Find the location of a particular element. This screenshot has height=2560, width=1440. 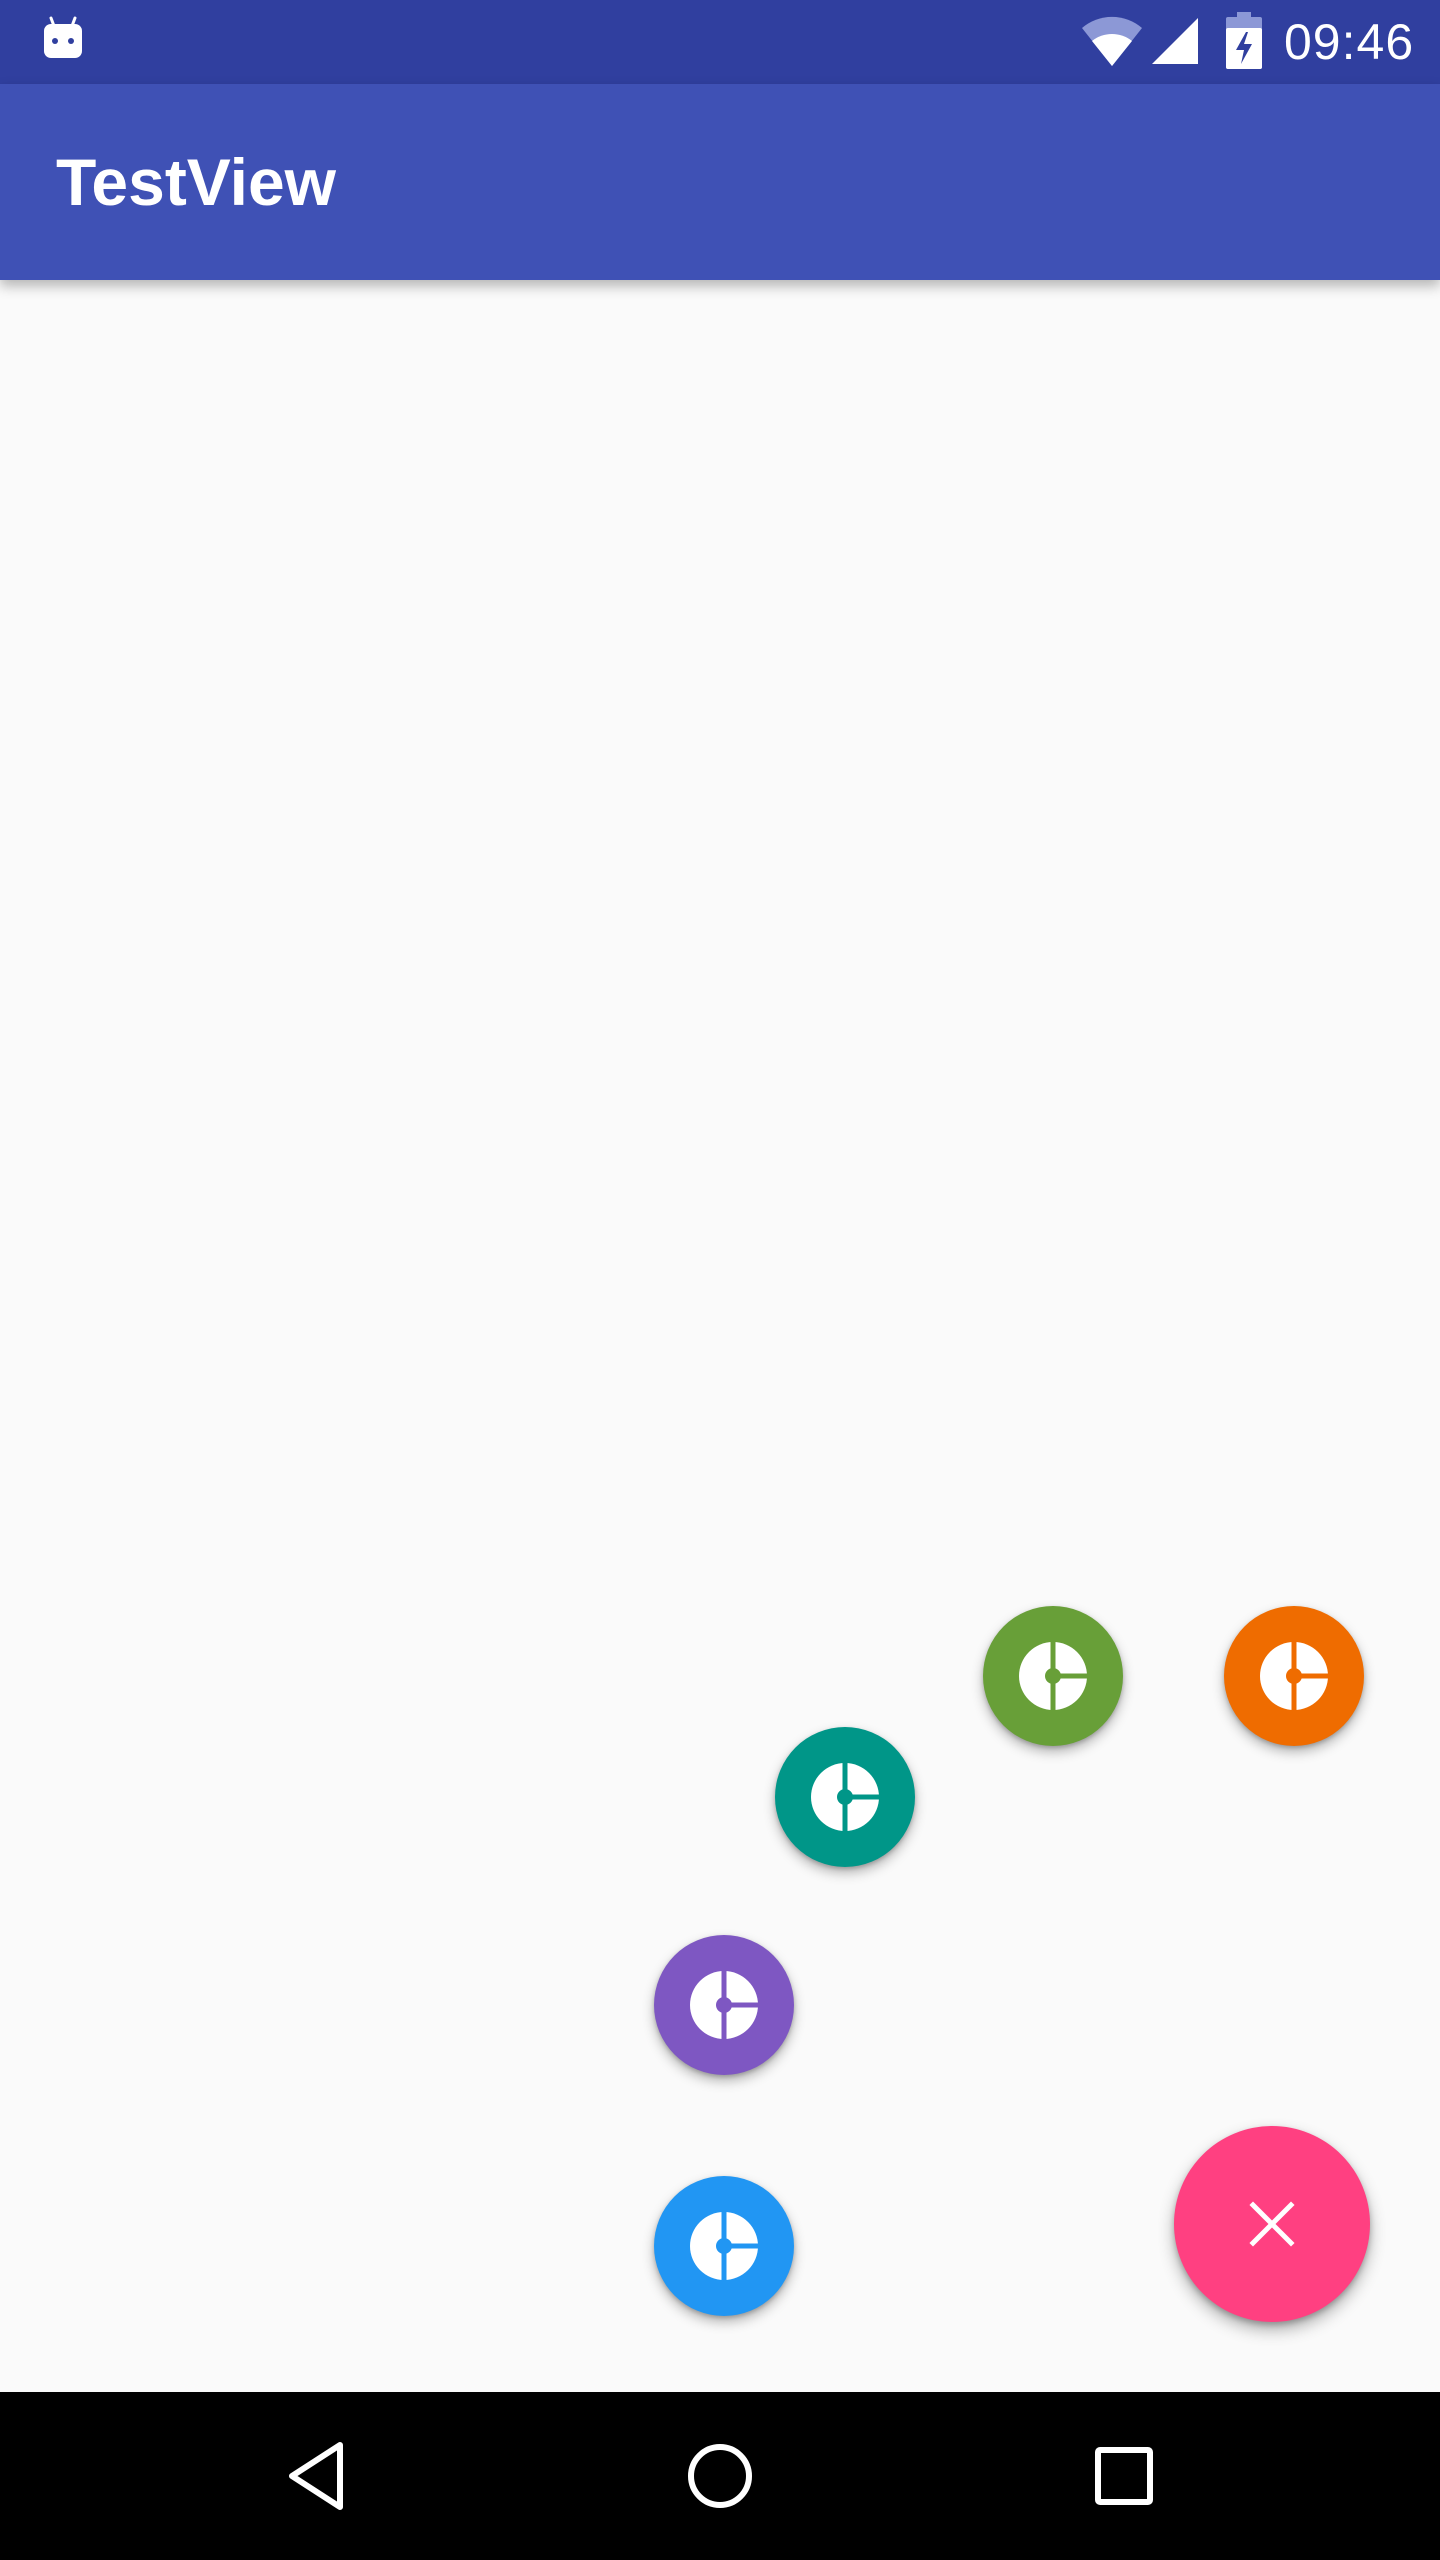

fab-orange is located at coordinates (1294, 1676).